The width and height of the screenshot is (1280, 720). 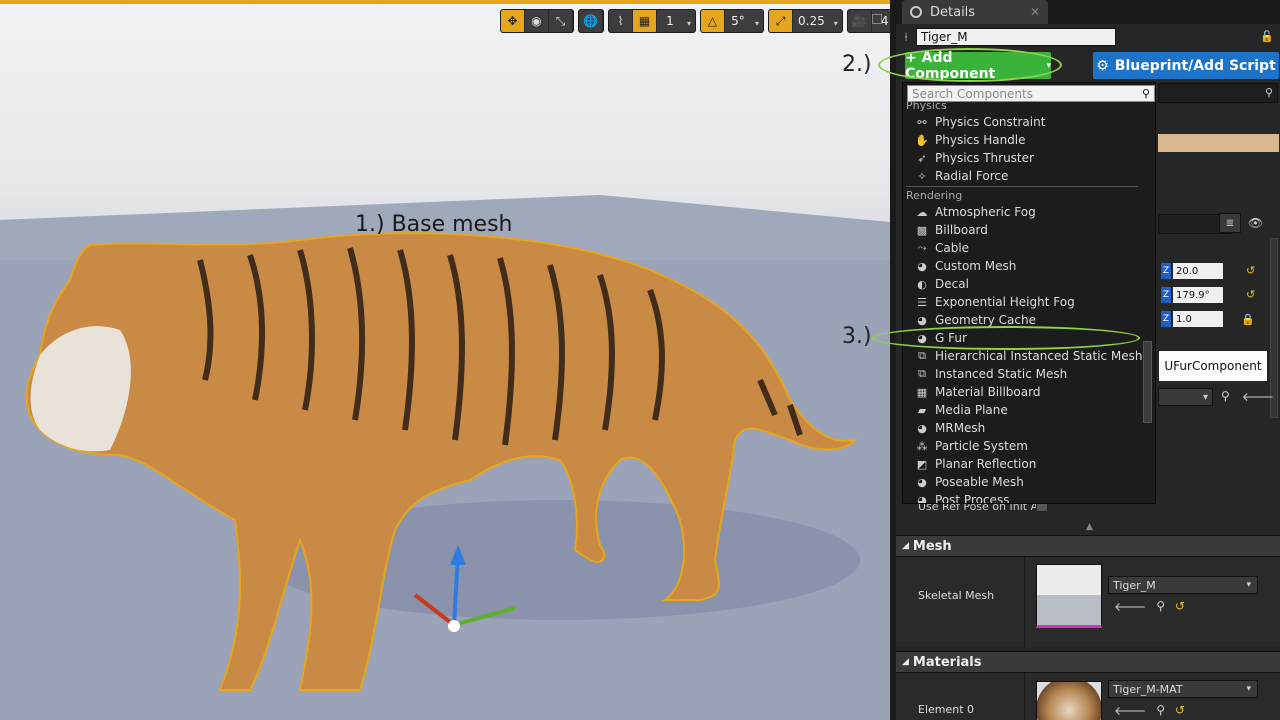 I want to click on maximize-viewport-icon, so click(x=877, y=19).